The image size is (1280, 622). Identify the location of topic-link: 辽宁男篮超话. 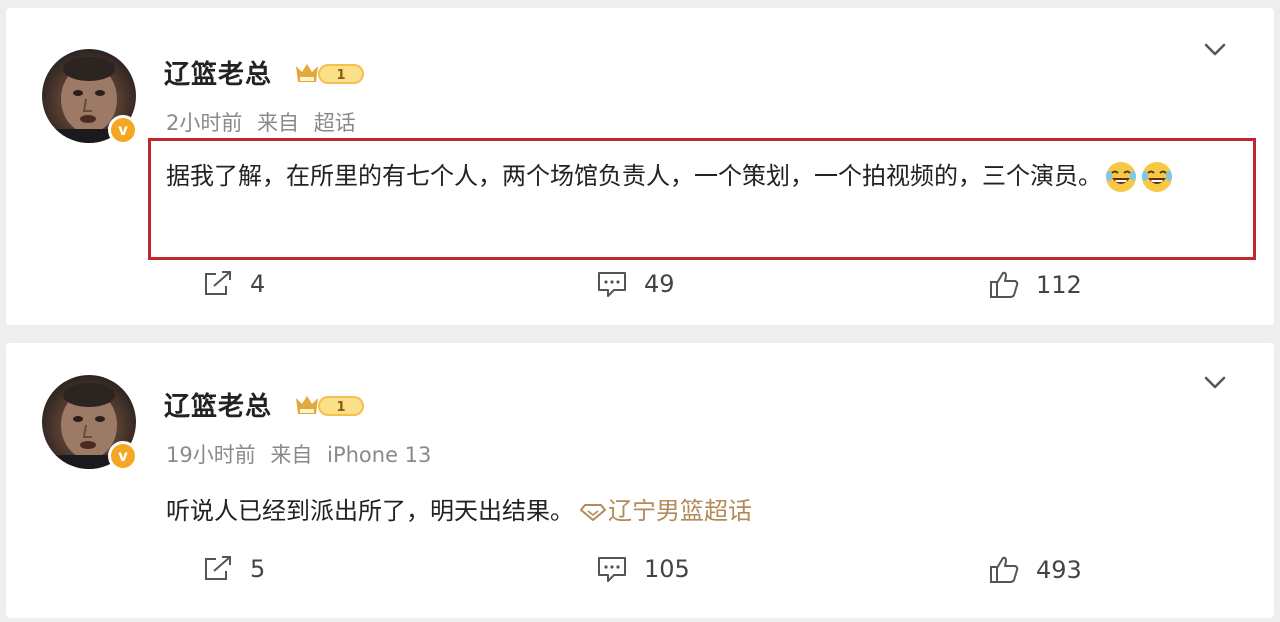
(666, 511).